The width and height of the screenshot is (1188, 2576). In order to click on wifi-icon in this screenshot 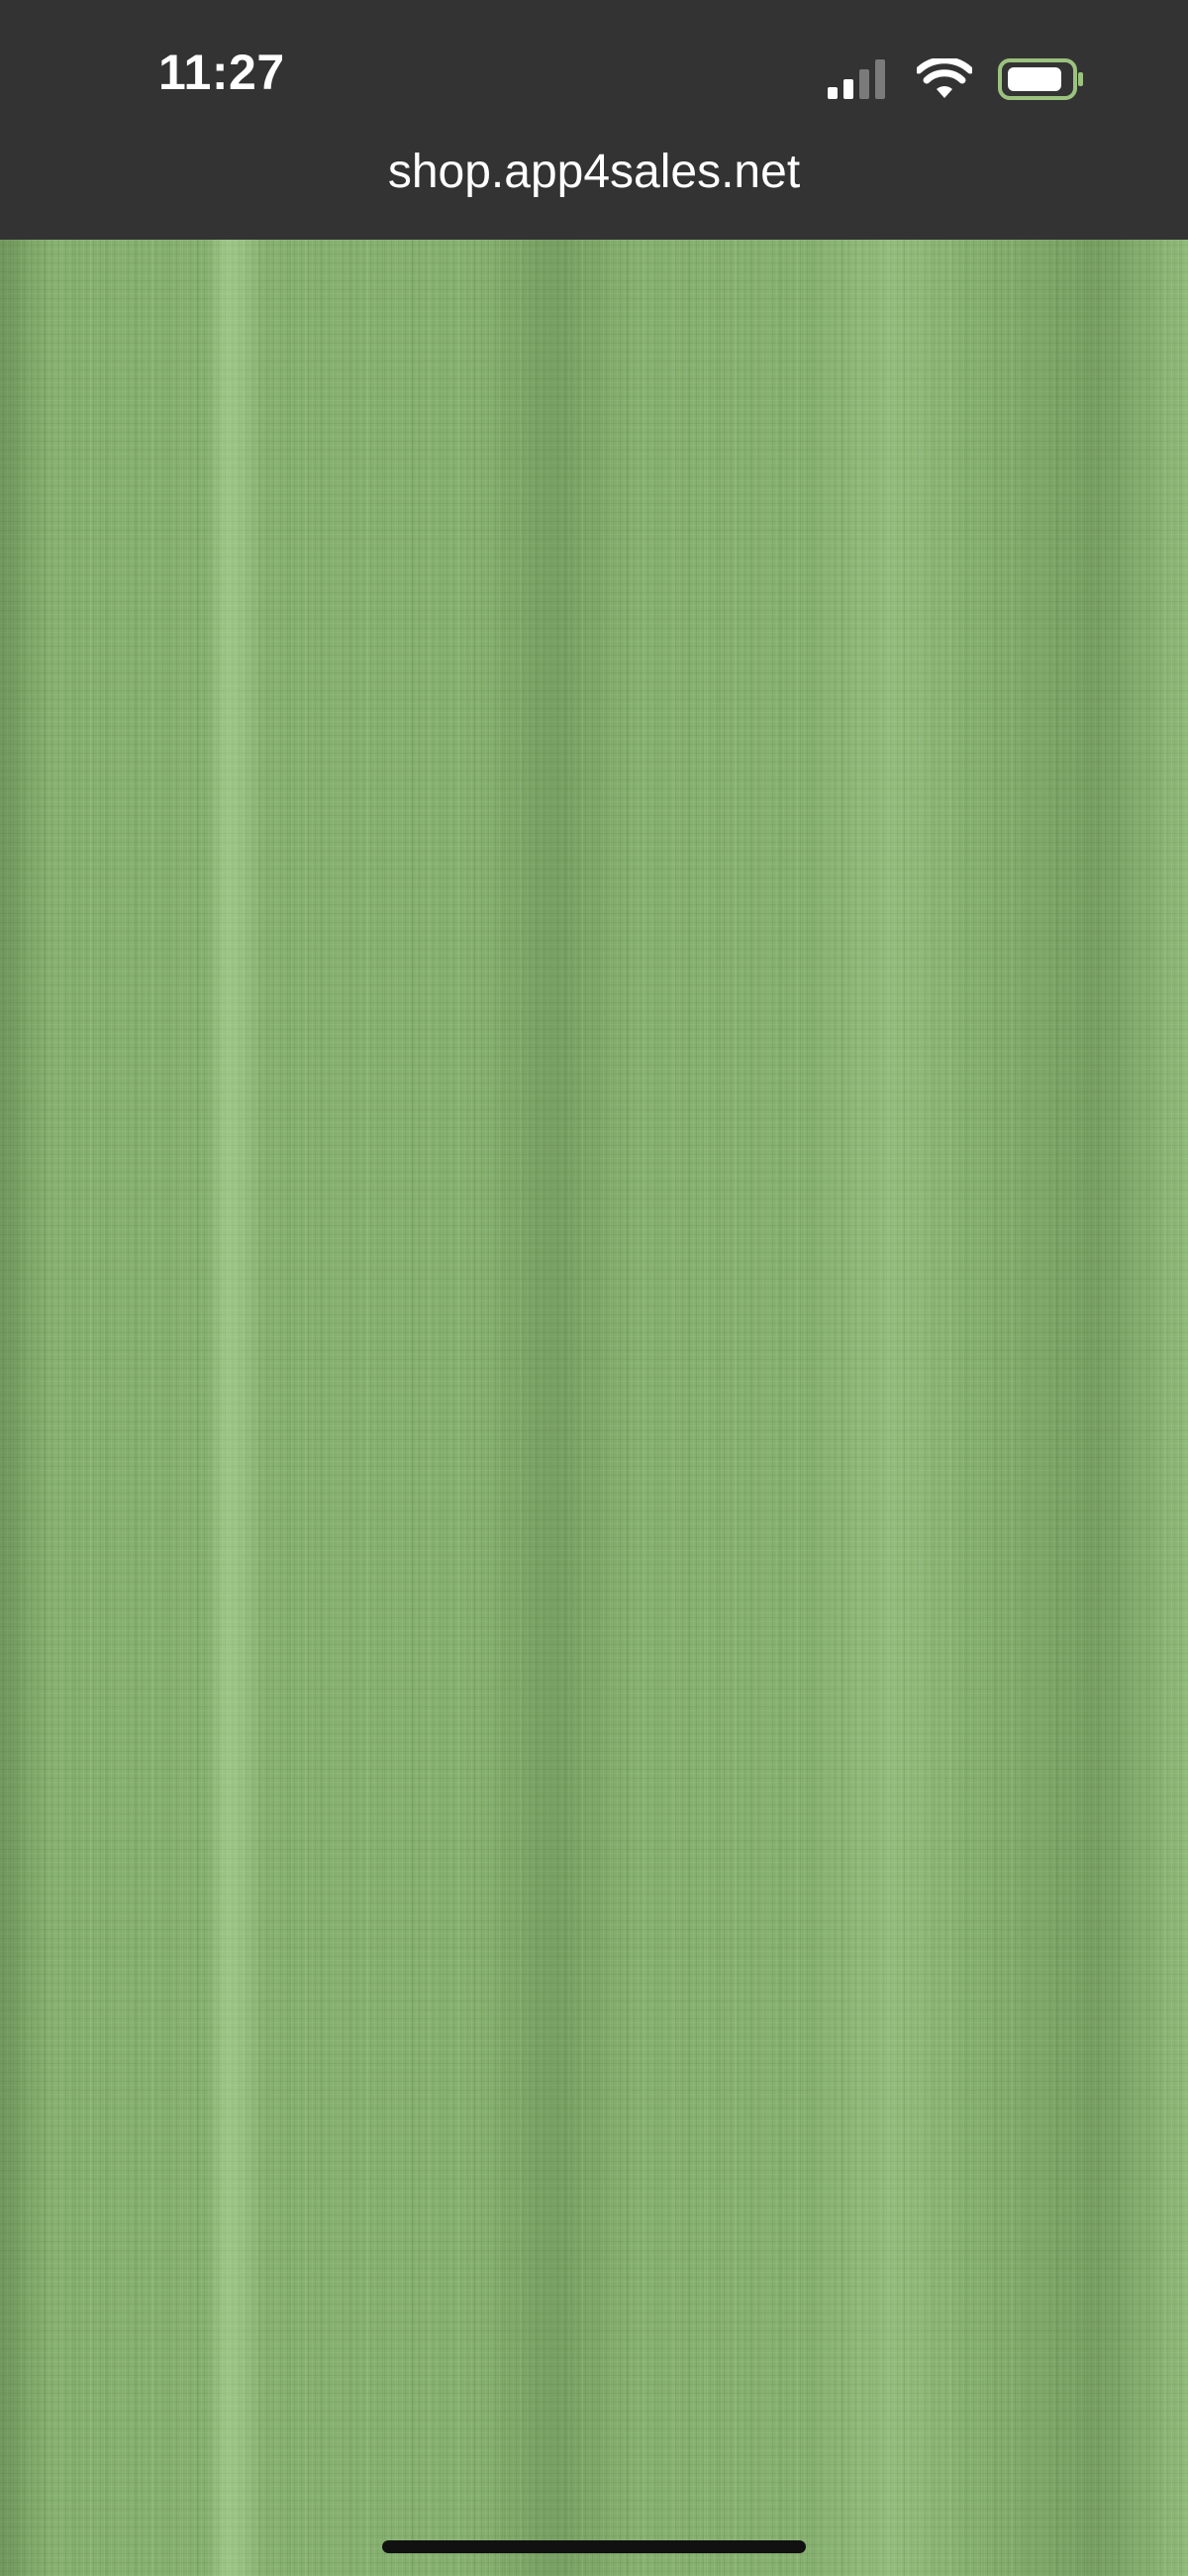, I will do `click(945, 79)`.